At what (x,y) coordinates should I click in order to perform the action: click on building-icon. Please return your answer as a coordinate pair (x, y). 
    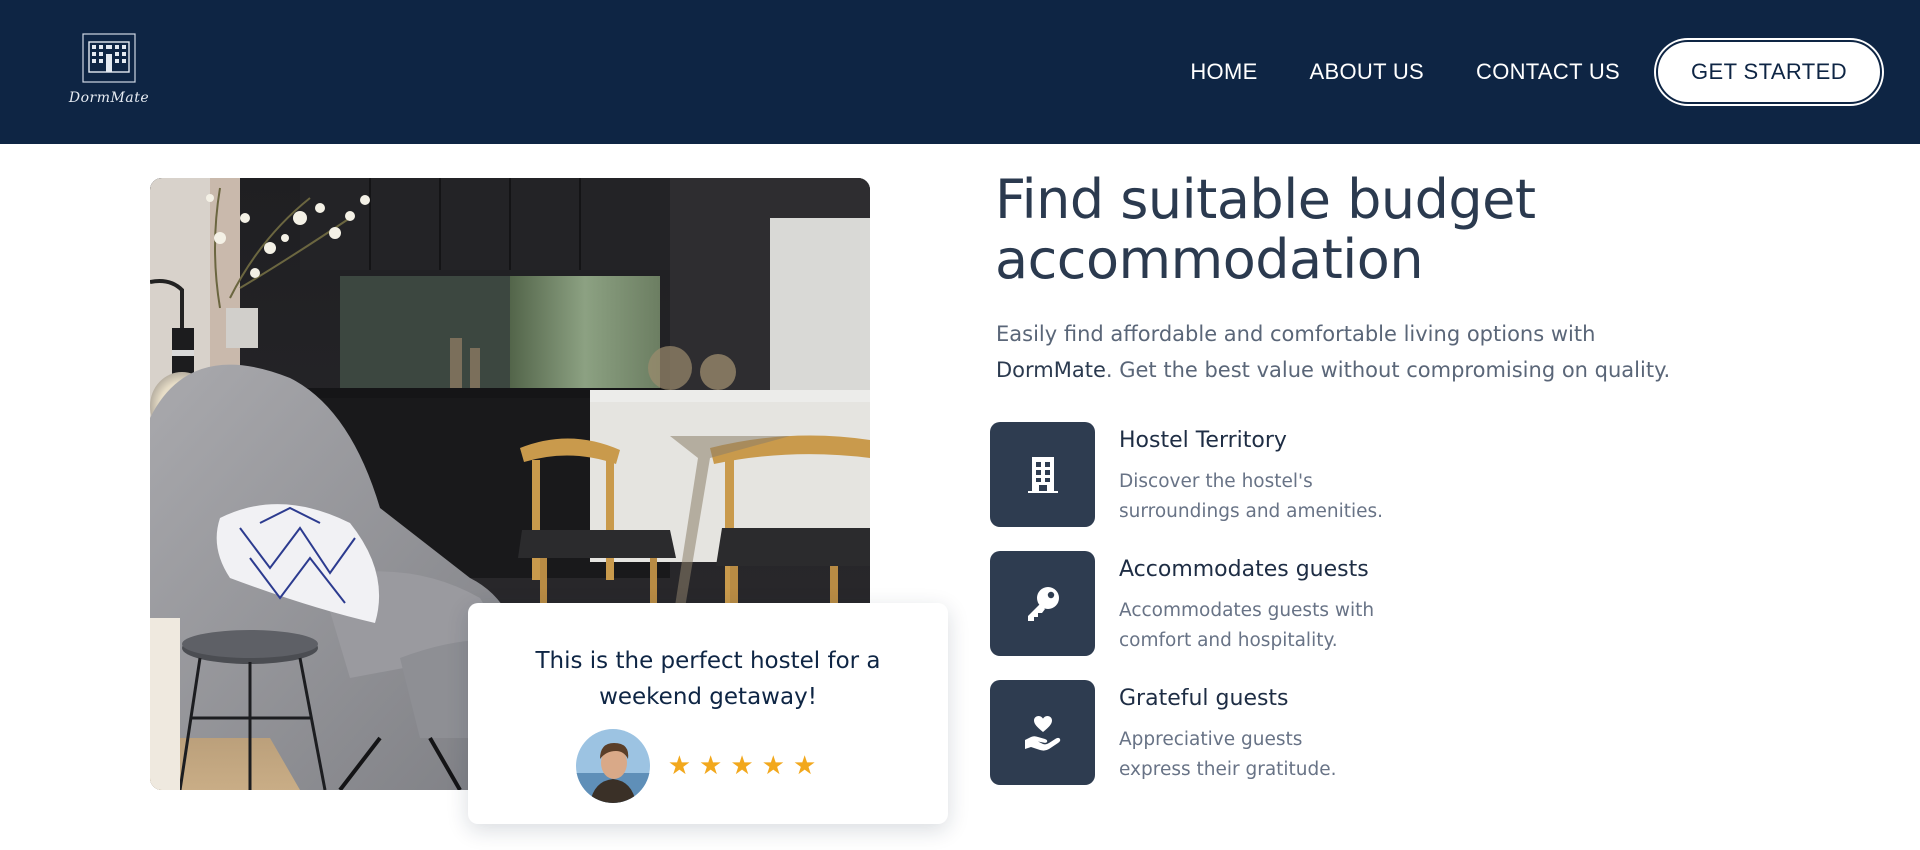
    Looking at the image, I should click on (1042, 474).